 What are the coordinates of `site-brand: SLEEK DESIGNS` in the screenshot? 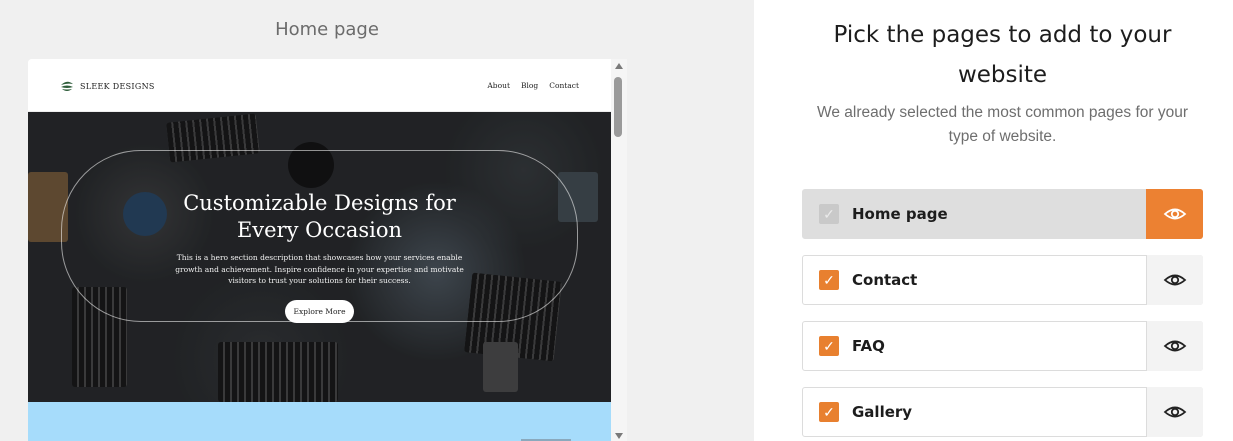 It's located at (117, 86).